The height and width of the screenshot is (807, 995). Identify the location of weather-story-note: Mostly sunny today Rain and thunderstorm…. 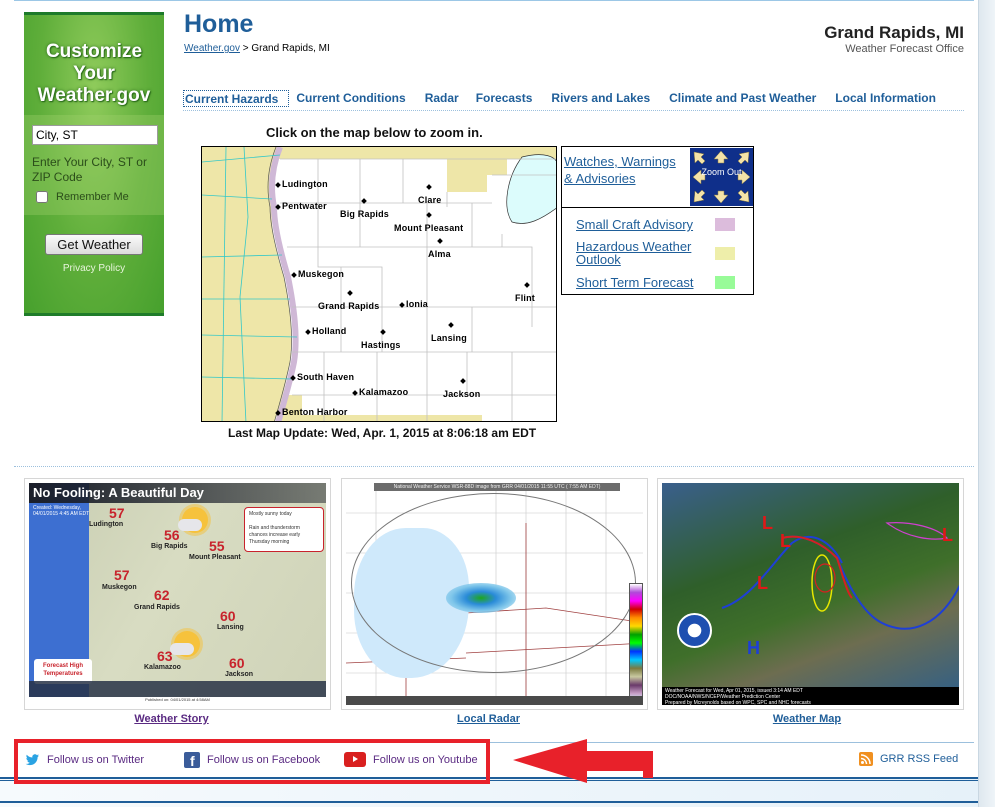
(284, 529).